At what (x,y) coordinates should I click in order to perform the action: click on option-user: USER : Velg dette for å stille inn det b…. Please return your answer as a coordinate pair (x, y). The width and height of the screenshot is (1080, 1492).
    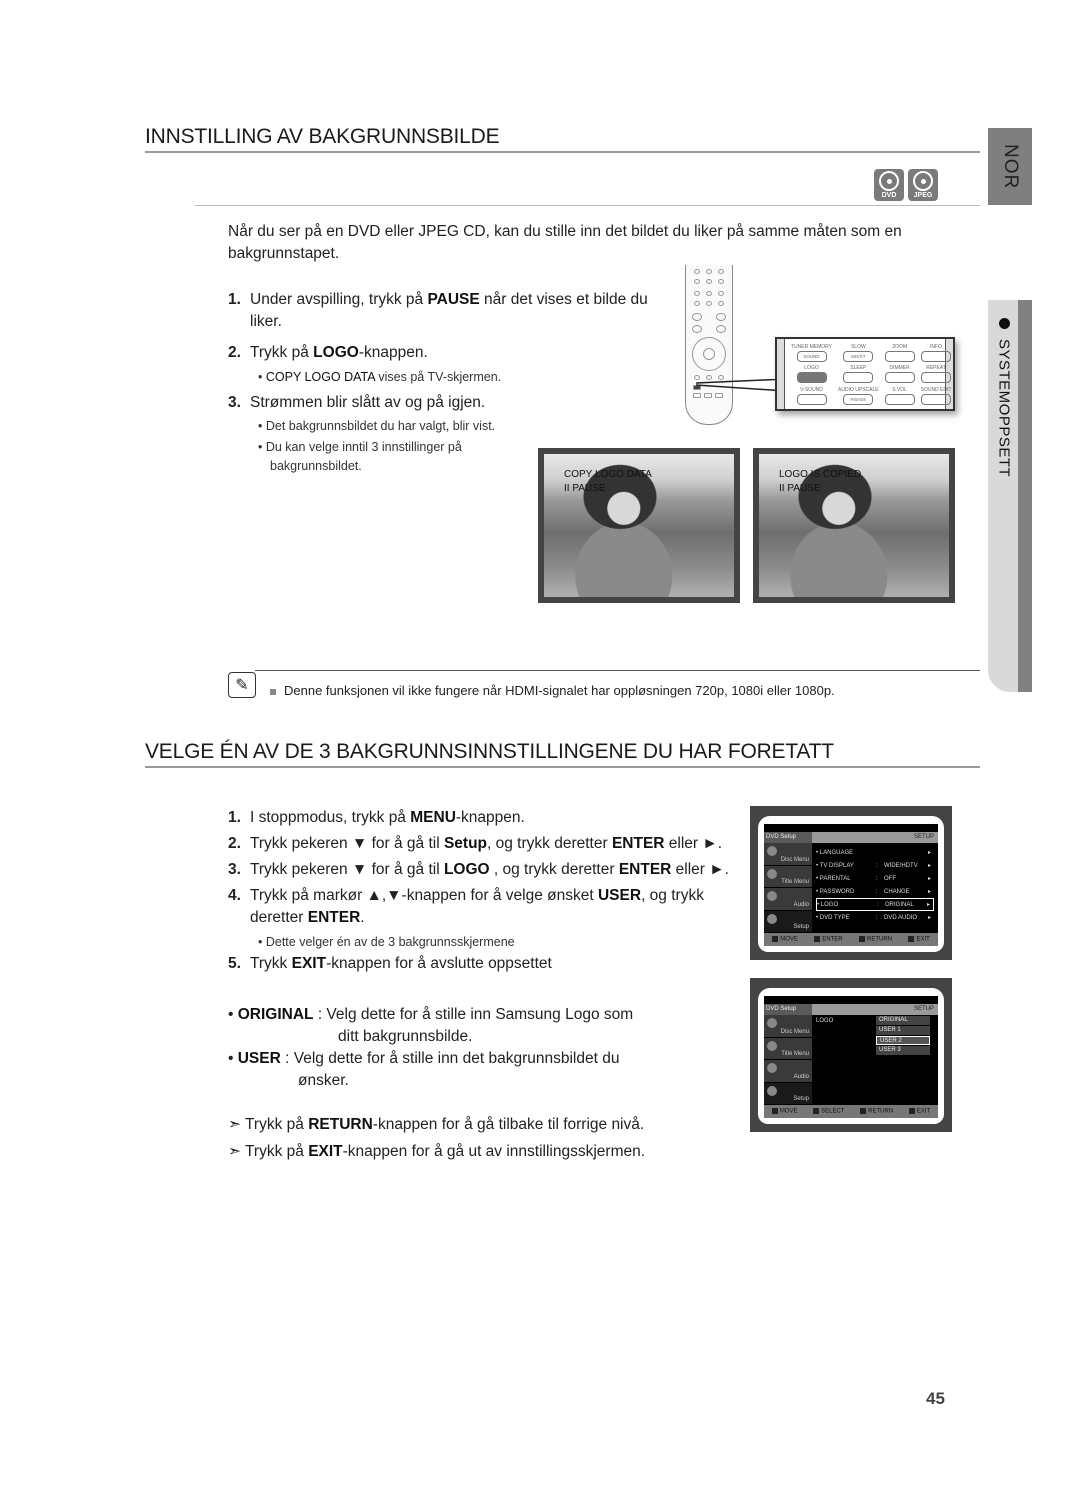
    Looking at the image, I should click on (423, 1070).